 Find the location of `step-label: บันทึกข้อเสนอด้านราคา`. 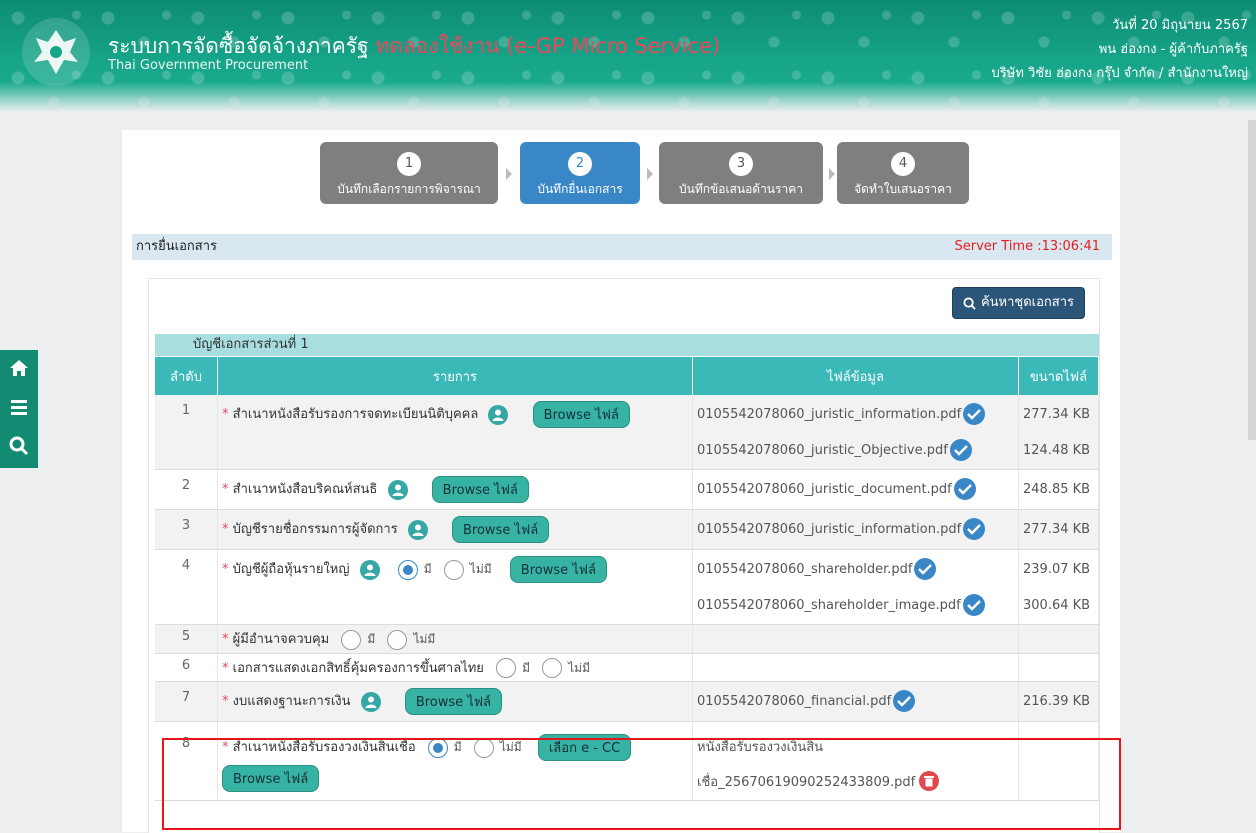

step-label: บันทึกข้อเสนอด้านราคา is located at coordinates (741, 189).